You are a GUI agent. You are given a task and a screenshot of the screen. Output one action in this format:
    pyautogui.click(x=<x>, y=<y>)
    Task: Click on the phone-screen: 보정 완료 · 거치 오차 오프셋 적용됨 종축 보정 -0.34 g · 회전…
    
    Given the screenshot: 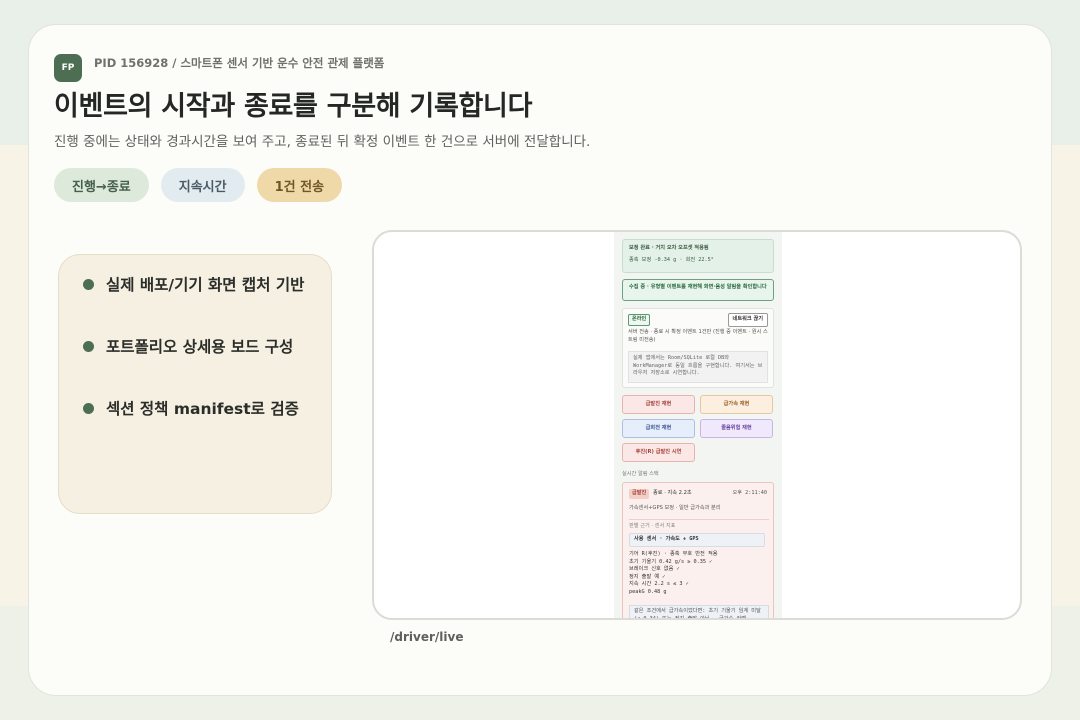 What is the action you would take?
    pyautogui.click(x=698, y=425)
    